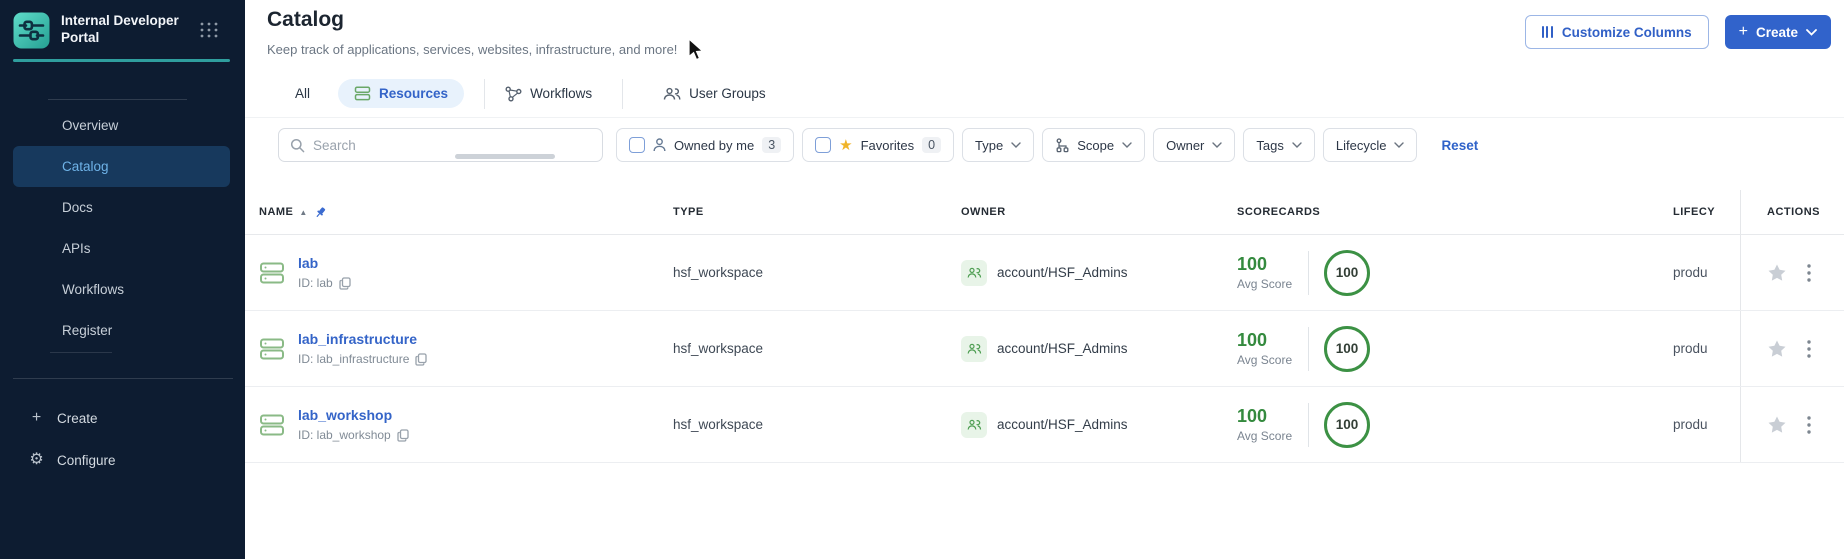 The image size is (1844, 559). What do you see at coordinates (302, 93) in the screenshot?
I see `tab-all: All` at bounding box center [302, 93].